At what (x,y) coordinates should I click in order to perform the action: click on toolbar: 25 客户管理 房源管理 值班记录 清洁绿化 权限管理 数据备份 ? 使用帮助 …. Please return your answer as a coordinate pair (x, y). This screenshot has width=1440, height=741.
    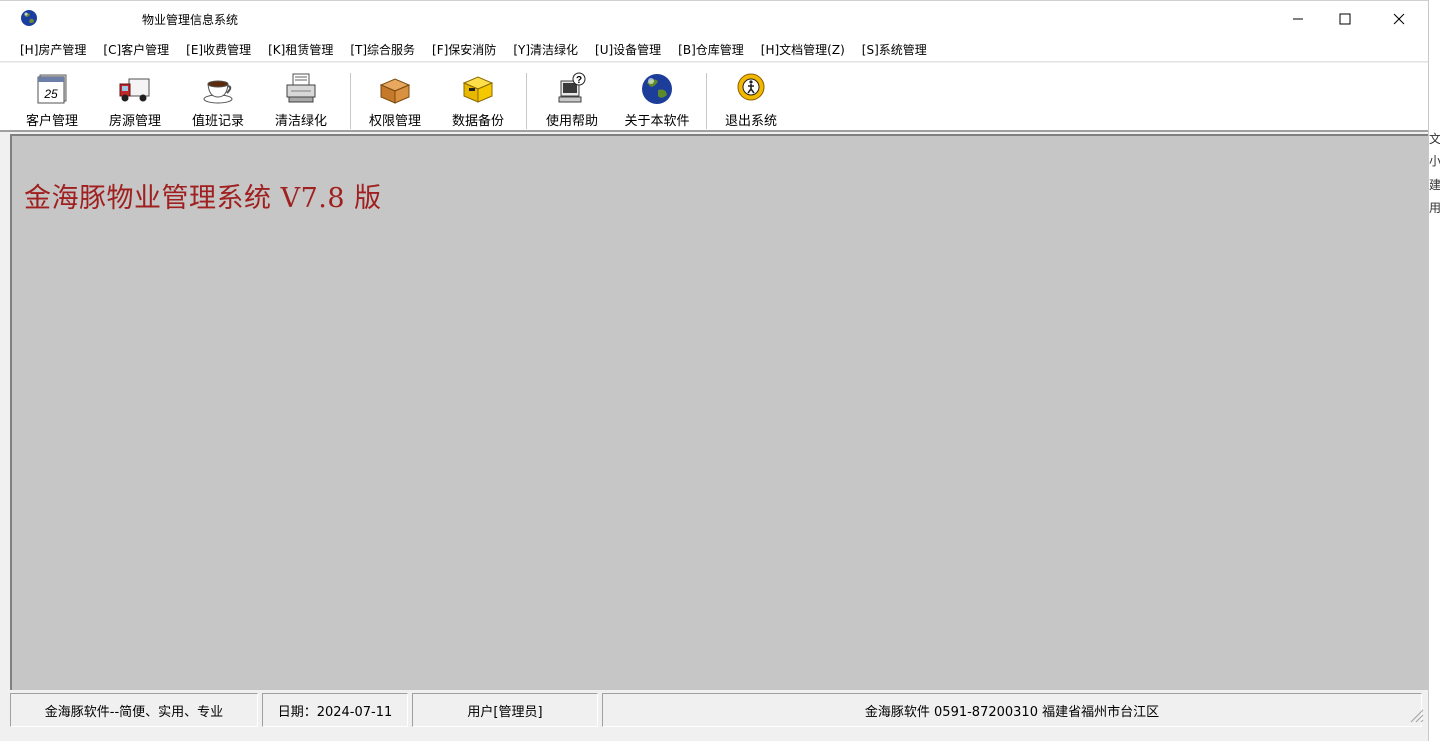
    Looking at the image, I should click on (714, 97).